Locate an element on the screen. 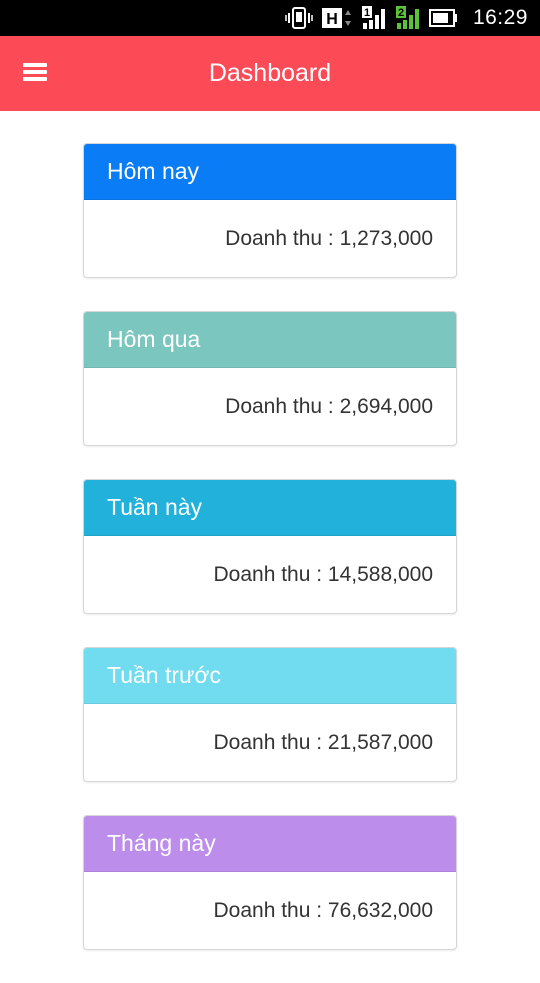 This screenshot has height=983, width=540. vibrate-icon is located at coordinates (299, 18).